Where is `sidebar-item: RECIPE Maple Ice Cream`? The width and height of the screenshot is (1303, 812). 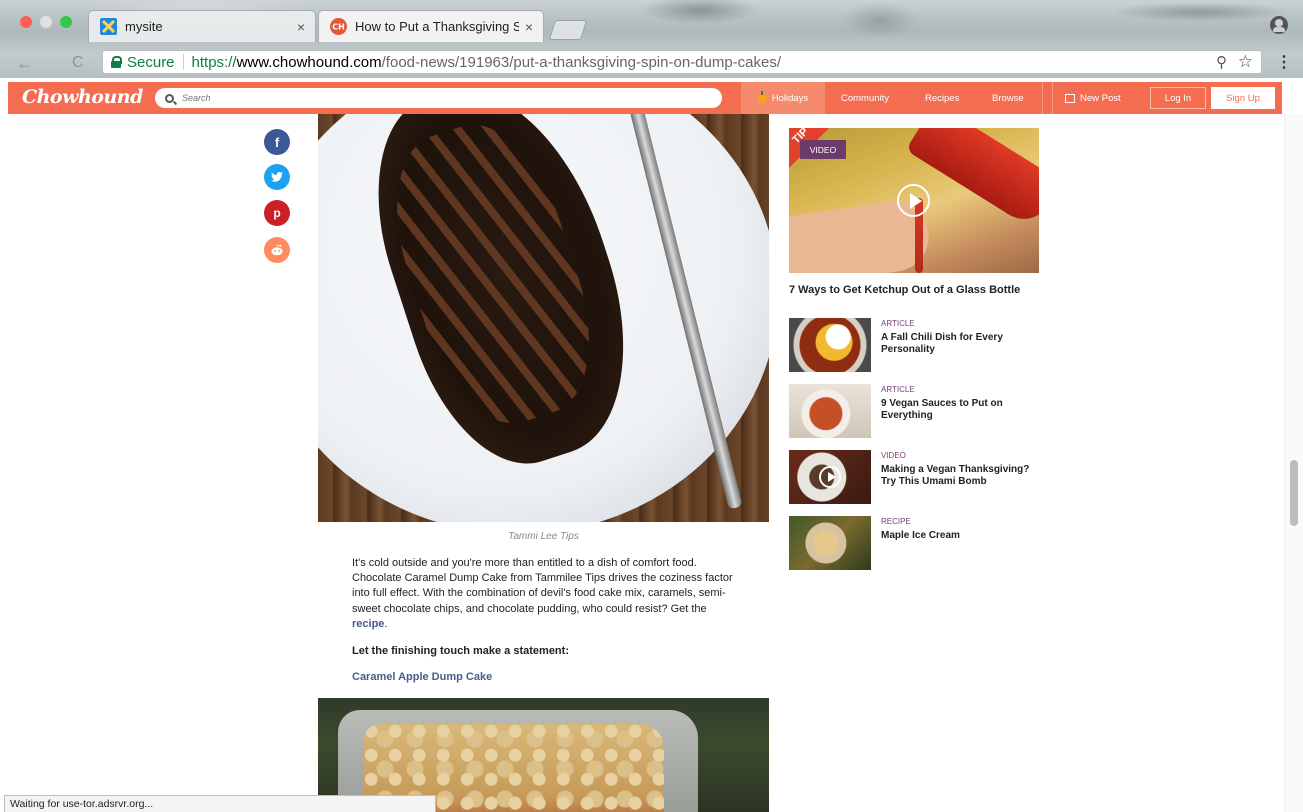 sidebar-item: RECIPE Maple Ice Cream is located at coordinates (919, 543).